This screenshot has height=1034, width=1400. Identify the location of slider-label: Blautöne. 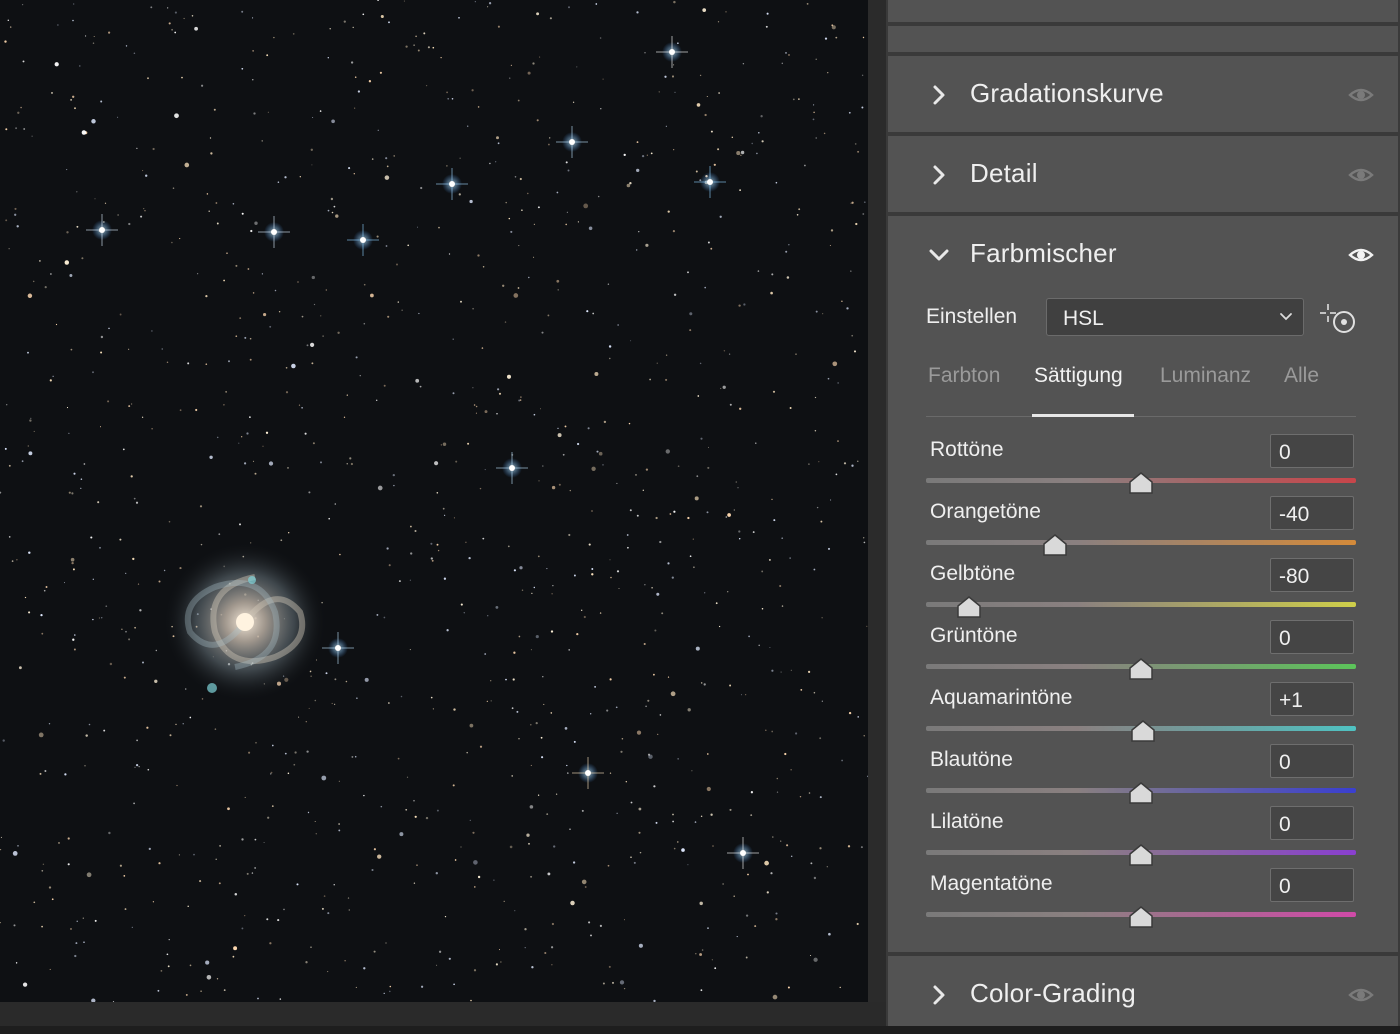
(971, 759).